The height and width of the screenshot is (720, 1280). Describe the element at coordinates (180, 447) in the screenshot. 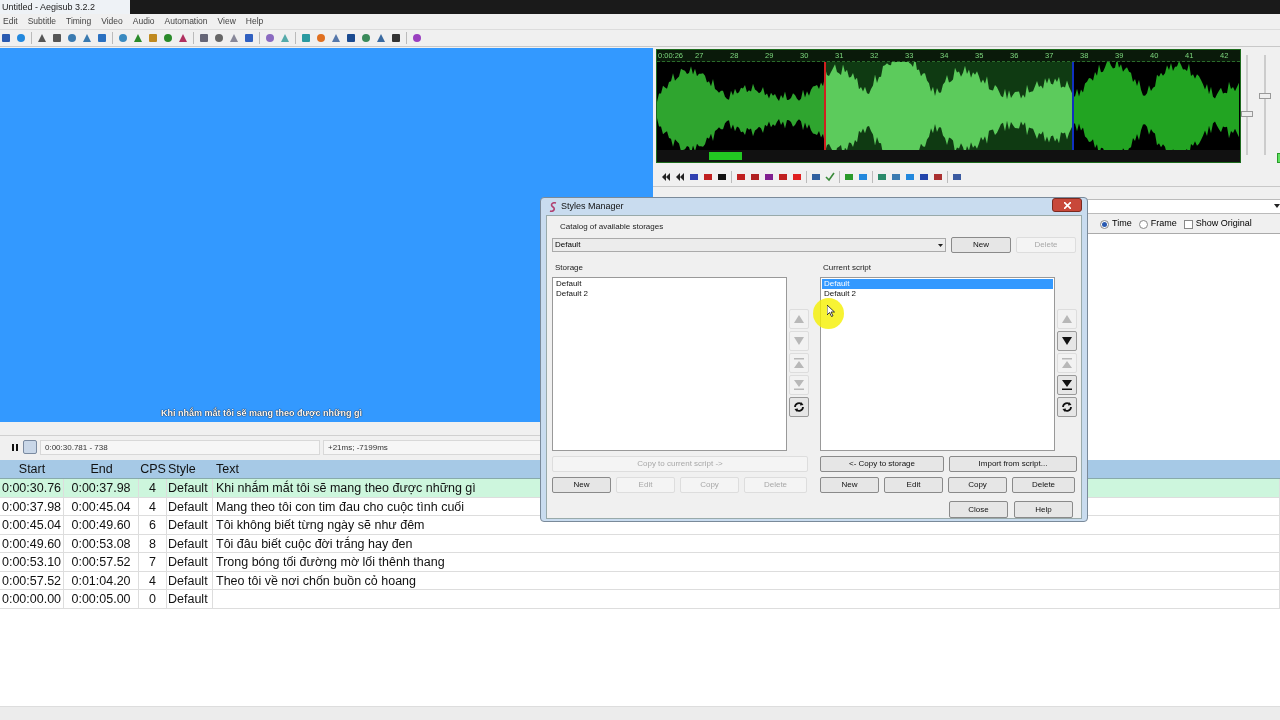

I see `time-field: 0:00:30.781 - 738` at that location.